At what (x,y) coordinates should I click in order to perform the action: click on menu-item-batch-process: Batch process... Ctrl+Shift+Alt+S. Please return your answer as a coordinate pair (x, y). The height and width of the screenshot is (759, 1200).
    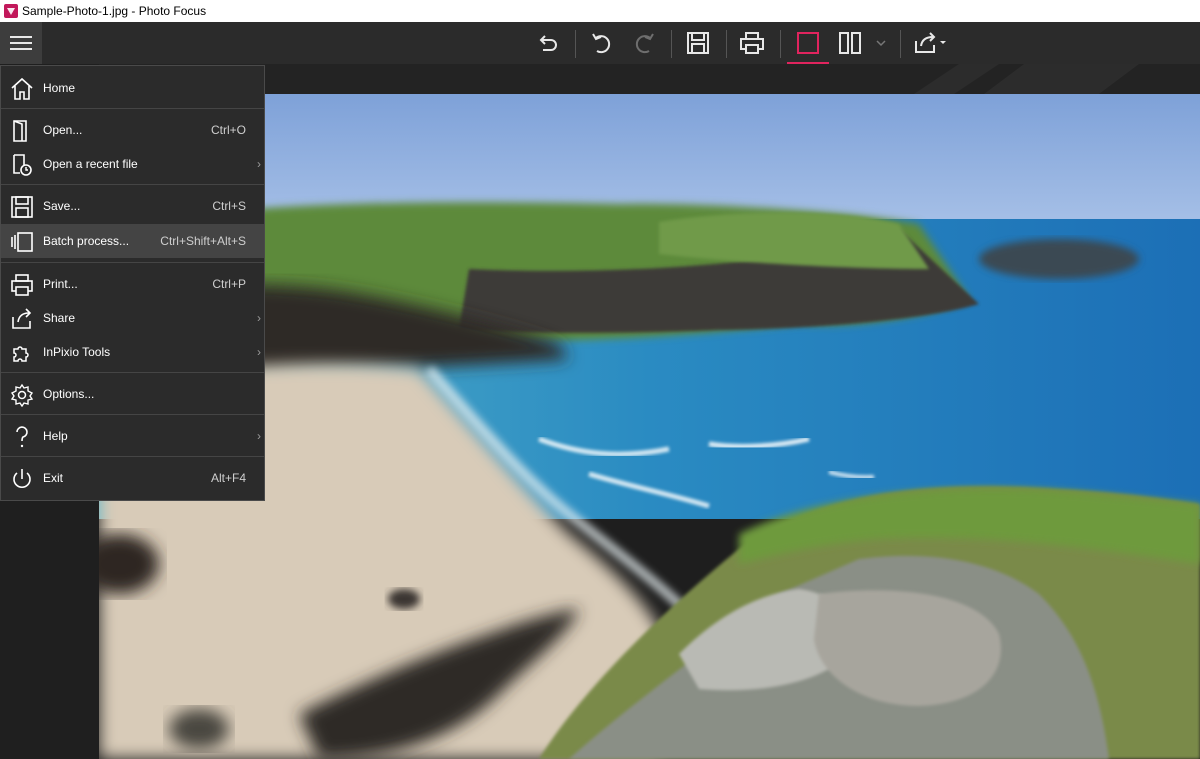
    Looking at the image, I should click on (132, 241).